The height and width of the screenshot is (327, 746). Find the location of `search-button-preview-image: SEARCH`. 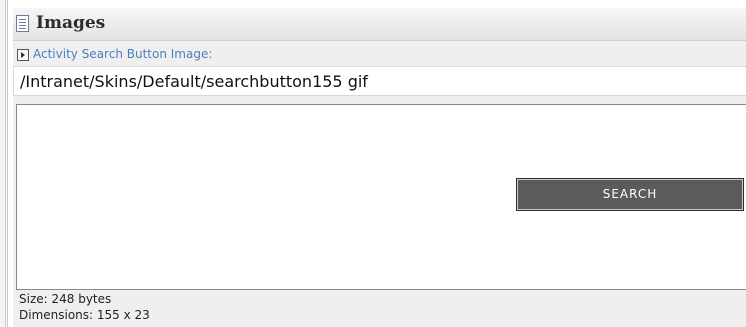

search-button-preview-image: SEARCH is located at coordinates (630, 194).